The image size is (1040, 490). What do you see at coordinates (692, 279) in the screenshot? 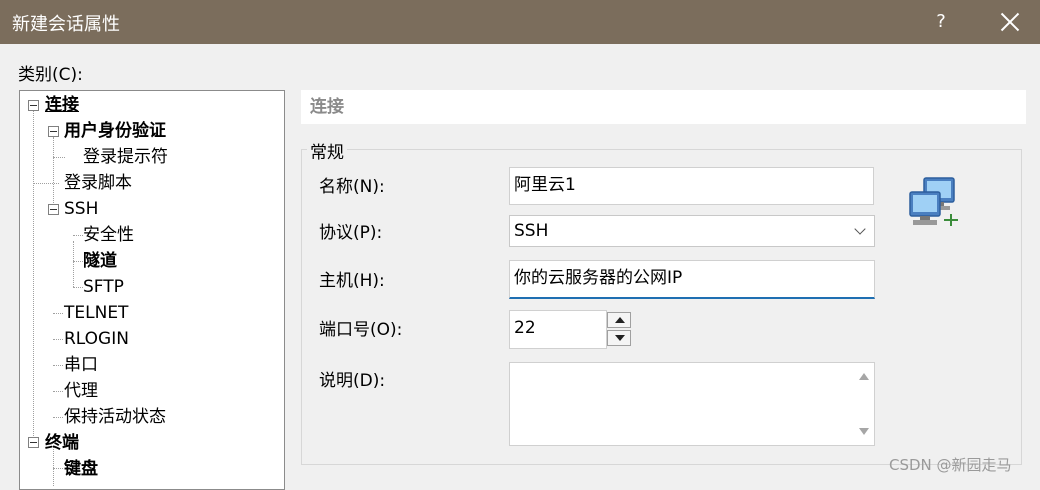
I see `host-input: 你的云服务器的公网IP` at bounding box center [692, 279].